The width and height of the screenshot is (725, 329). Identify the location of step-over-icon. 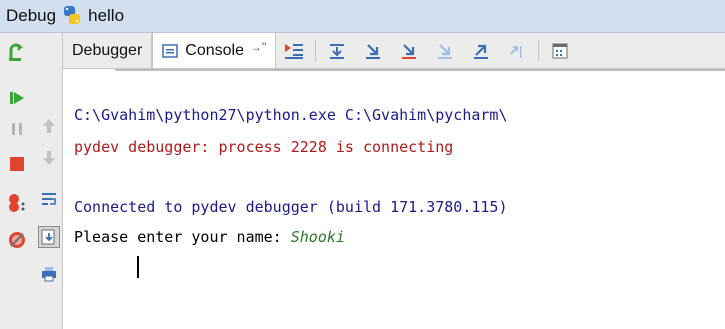
(337, 50).